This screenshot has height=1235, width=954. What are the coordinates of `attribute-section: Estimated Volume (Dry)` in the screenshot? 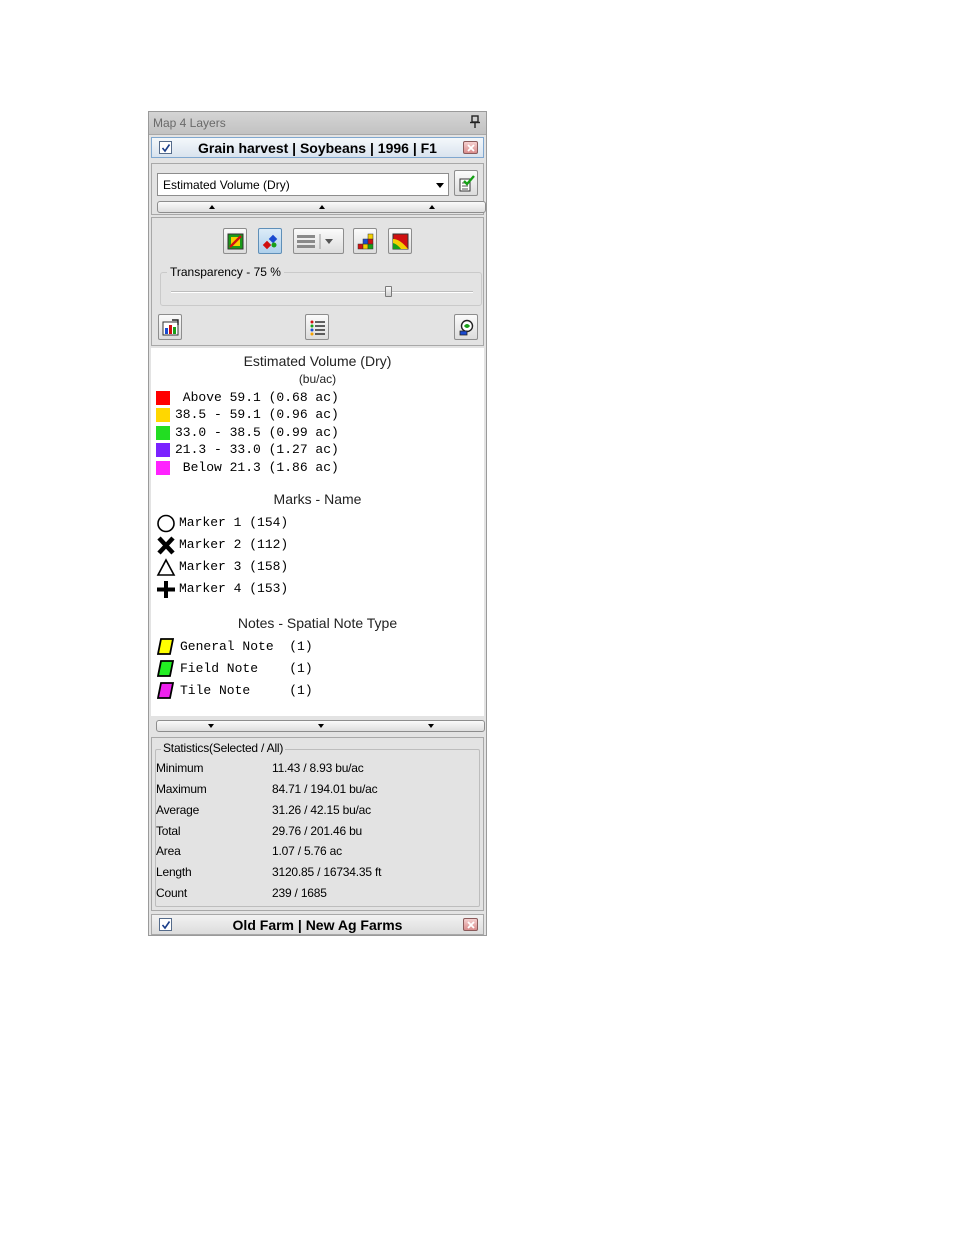 It's located at (318, 189).